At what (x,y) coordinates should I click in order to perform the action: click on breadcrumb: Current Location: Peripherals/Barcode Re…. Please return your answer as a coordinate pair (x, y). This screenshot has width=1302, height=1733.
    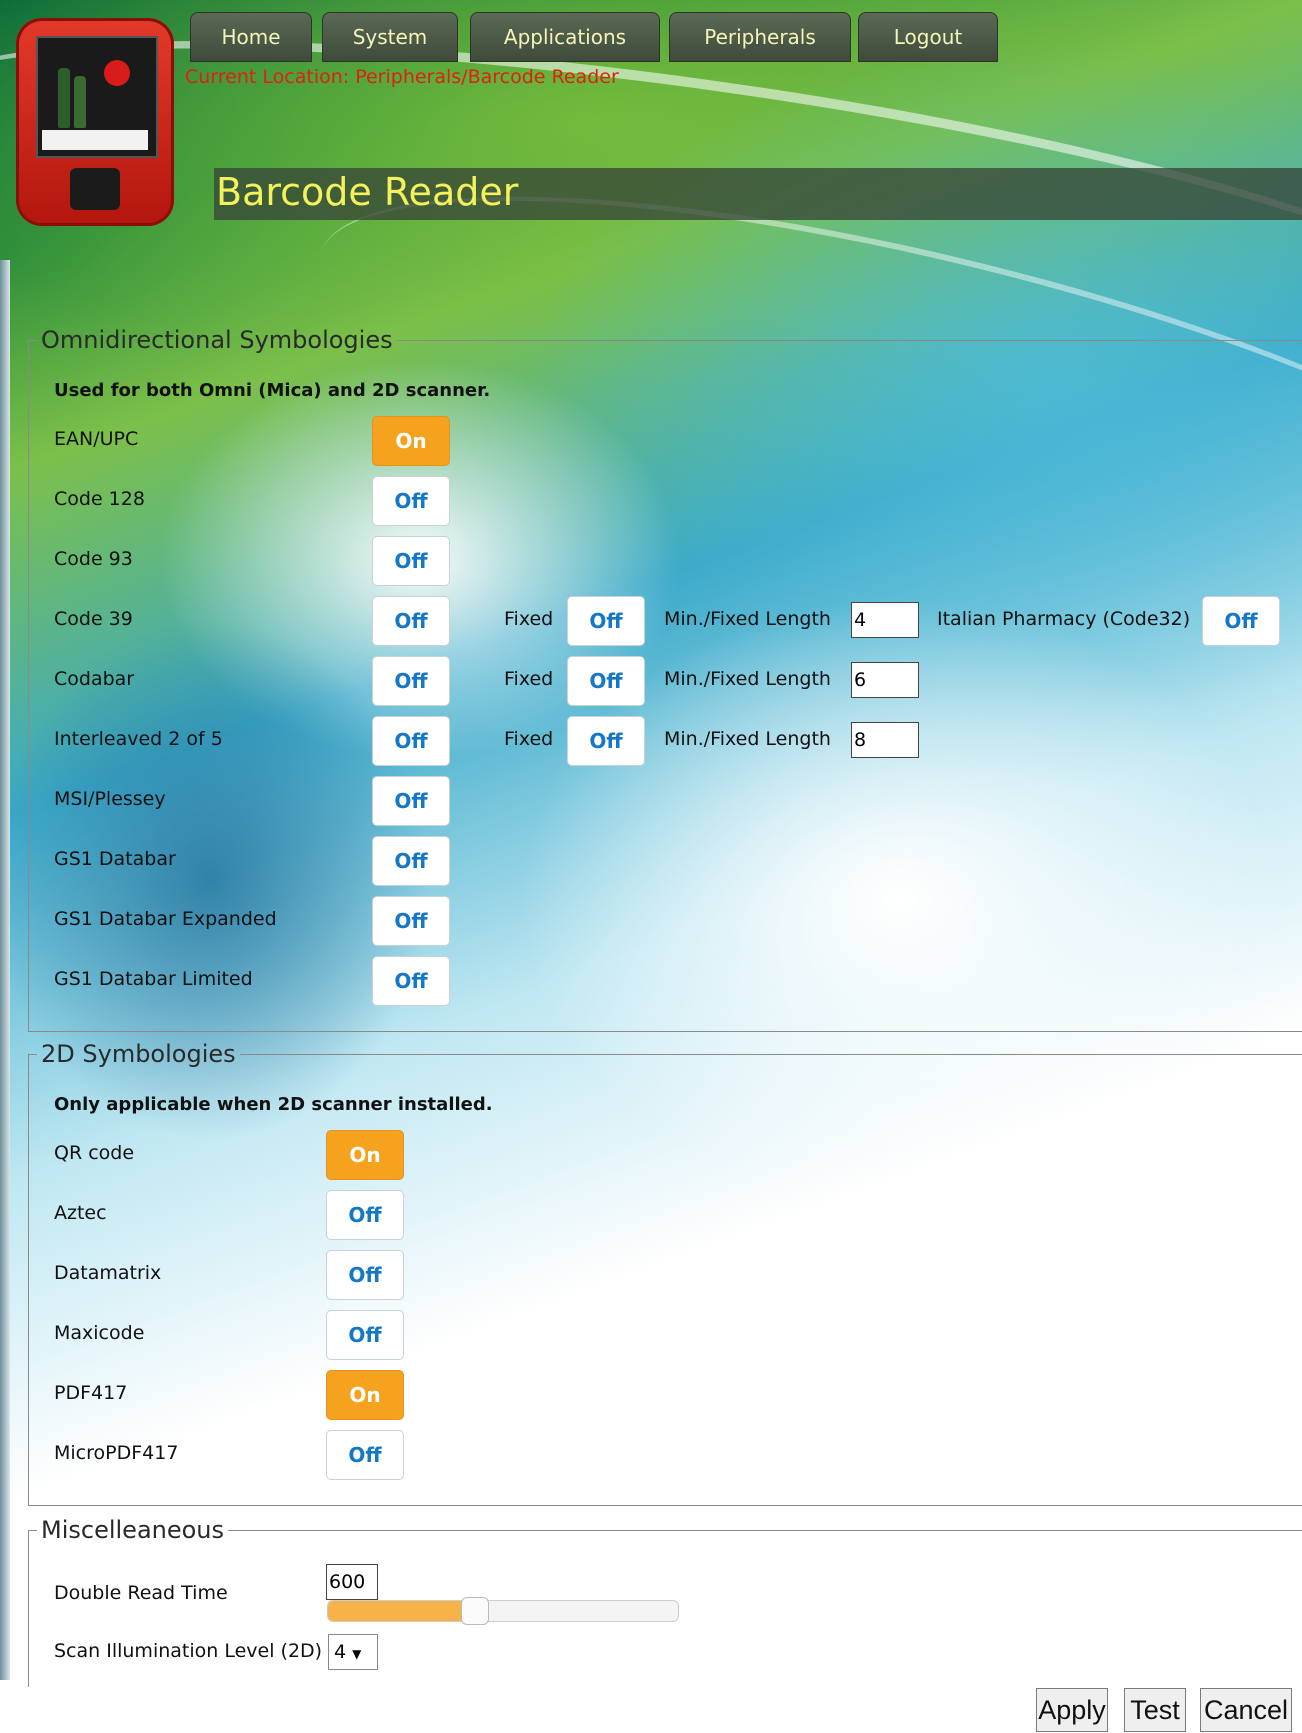
    Looking at the image, I should click on (402, 77).